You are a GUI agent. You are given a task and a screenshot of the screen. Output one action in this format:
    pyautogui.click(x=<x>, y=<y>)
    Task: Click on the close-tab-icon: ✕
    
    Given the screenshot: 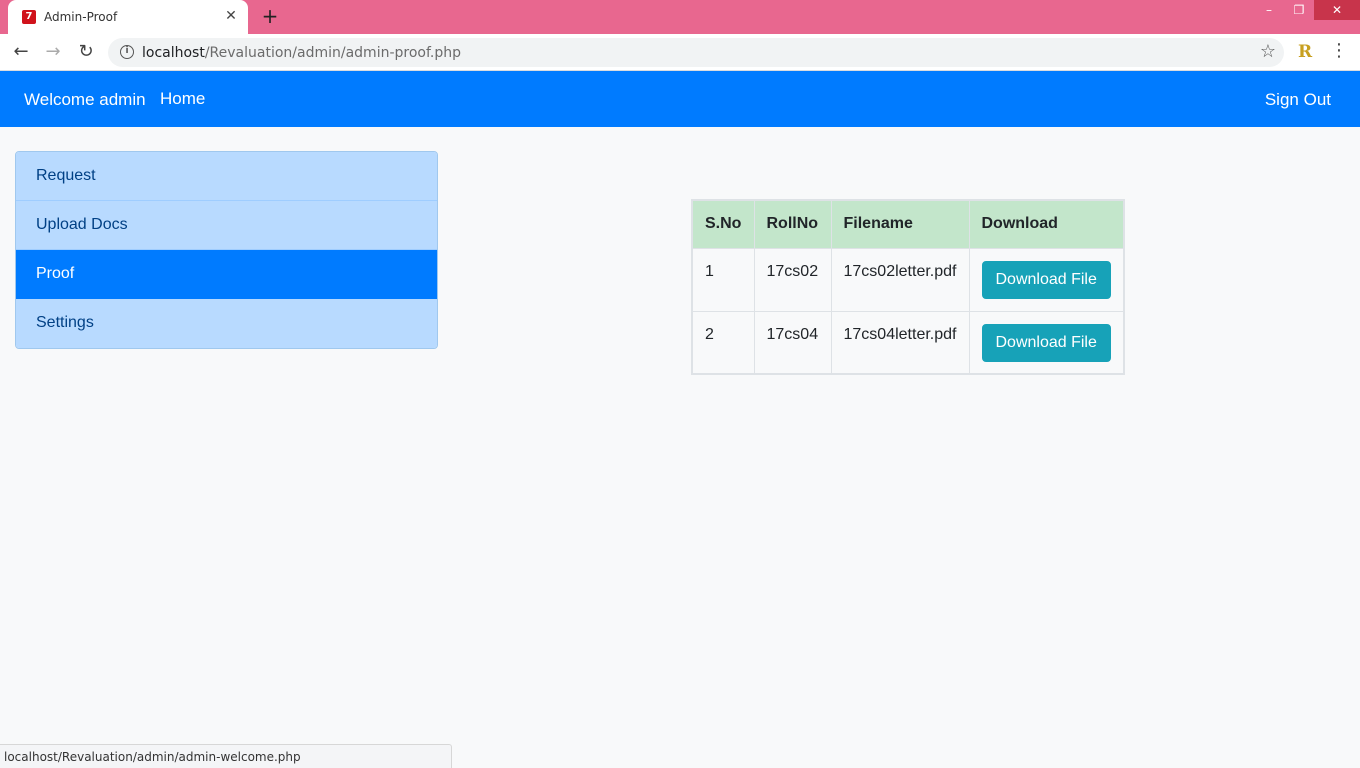 What is the action you would take?
    pyautogui.click(x=231, y=16)
    